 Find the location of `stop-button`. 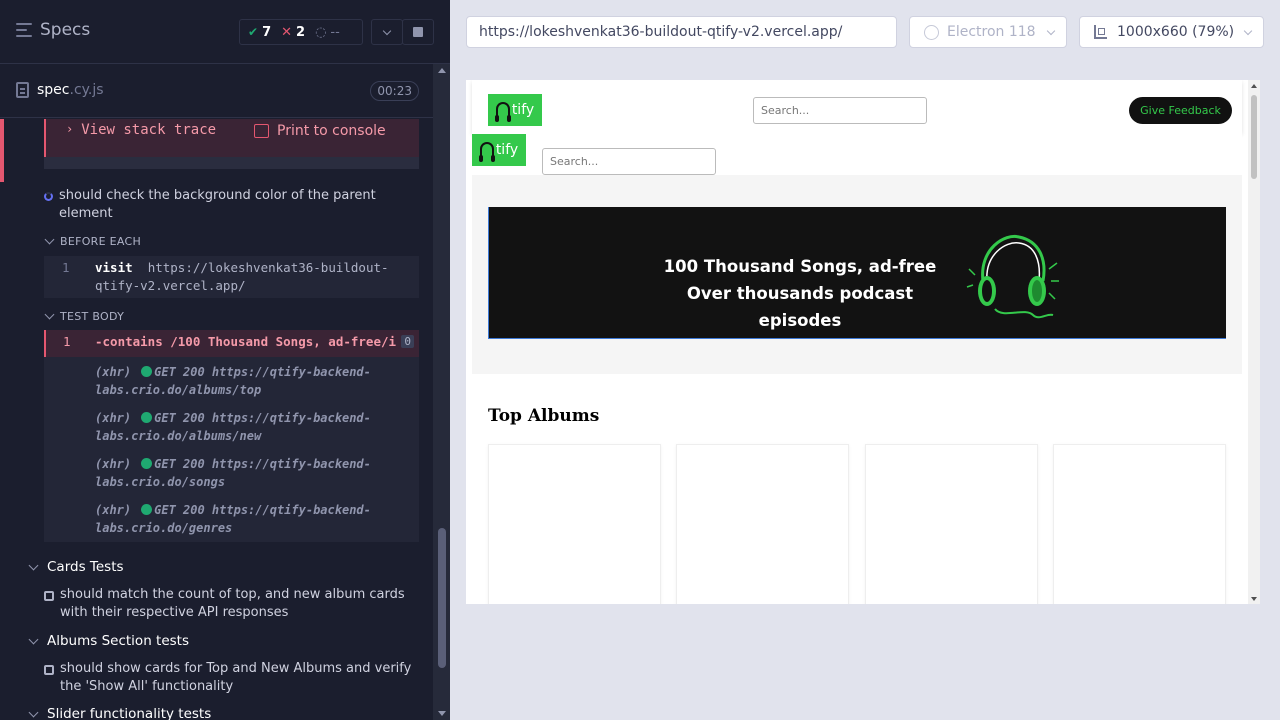

stop-button is located at coordinates (418, 32).